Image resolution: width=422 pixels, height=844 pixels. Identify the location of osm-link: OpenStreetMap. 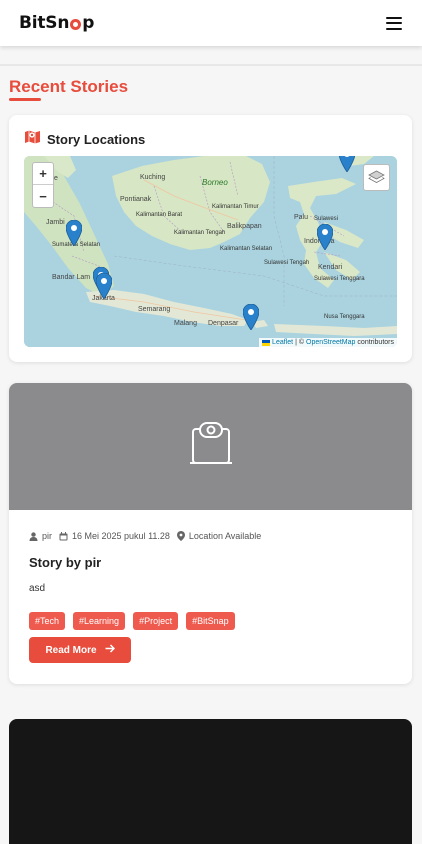
(330, 342).